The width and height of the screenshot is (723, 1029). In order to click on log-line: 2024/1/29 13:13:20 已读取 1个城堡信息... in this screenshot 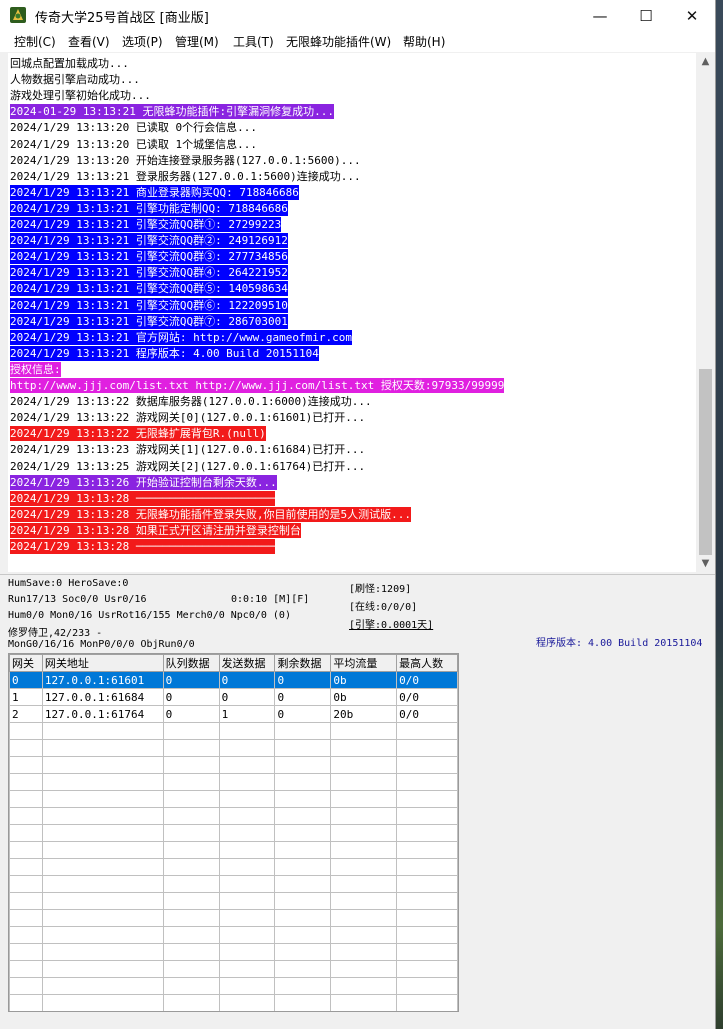, I will do `click(133, 144)`.